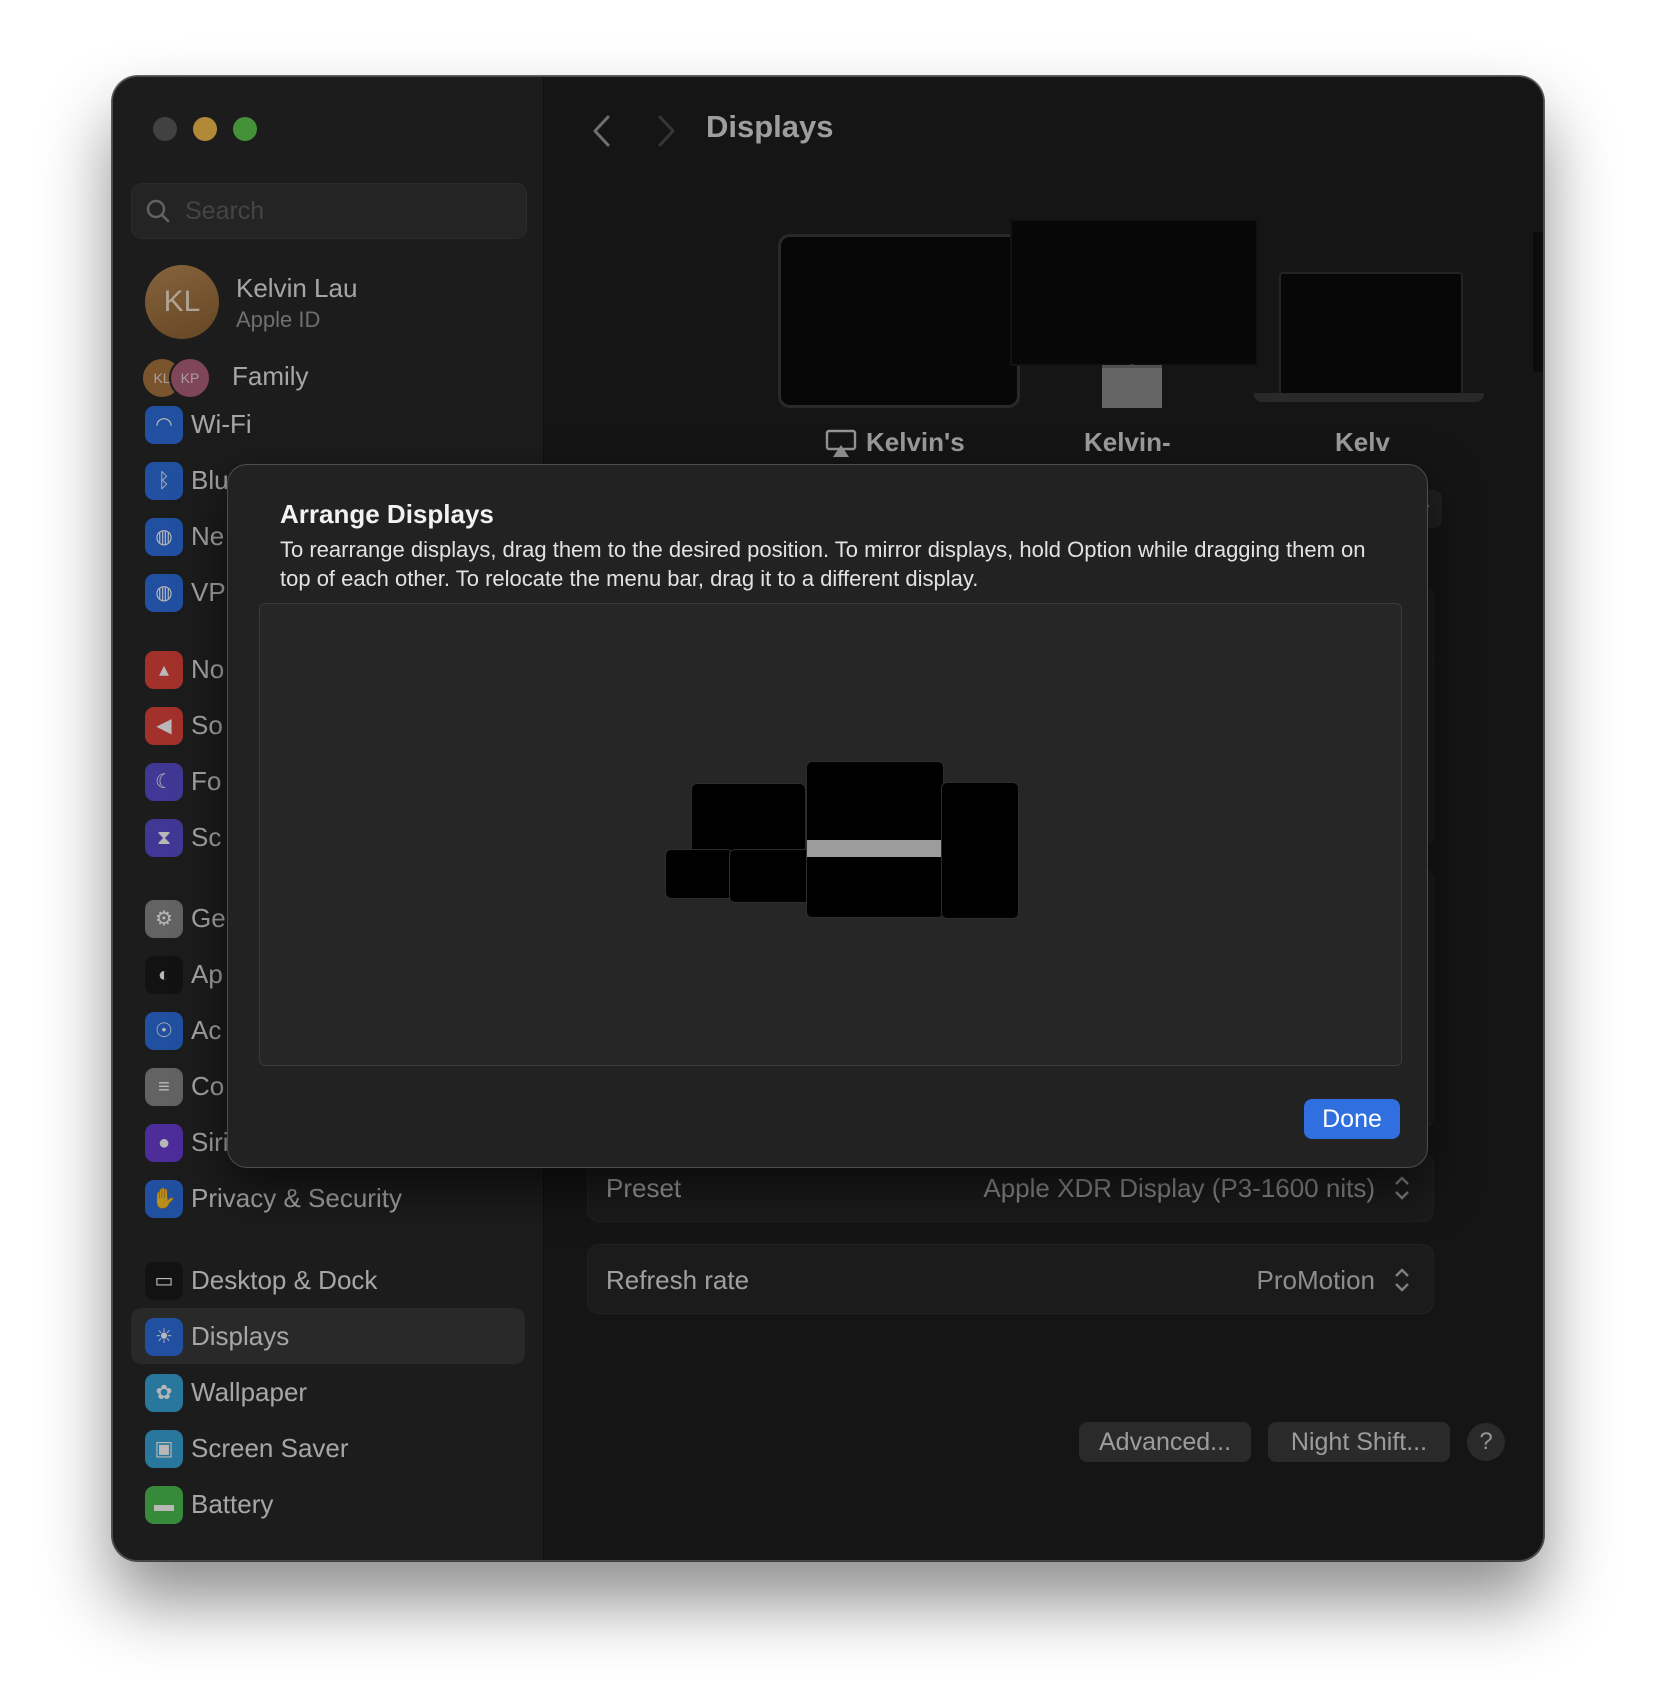 This screenshot has height=1706, width=1654. What do you see at coordinates (164, 919) in the screenshot?
I see `general-icon: ⚙` at bounding box center [164, 919].